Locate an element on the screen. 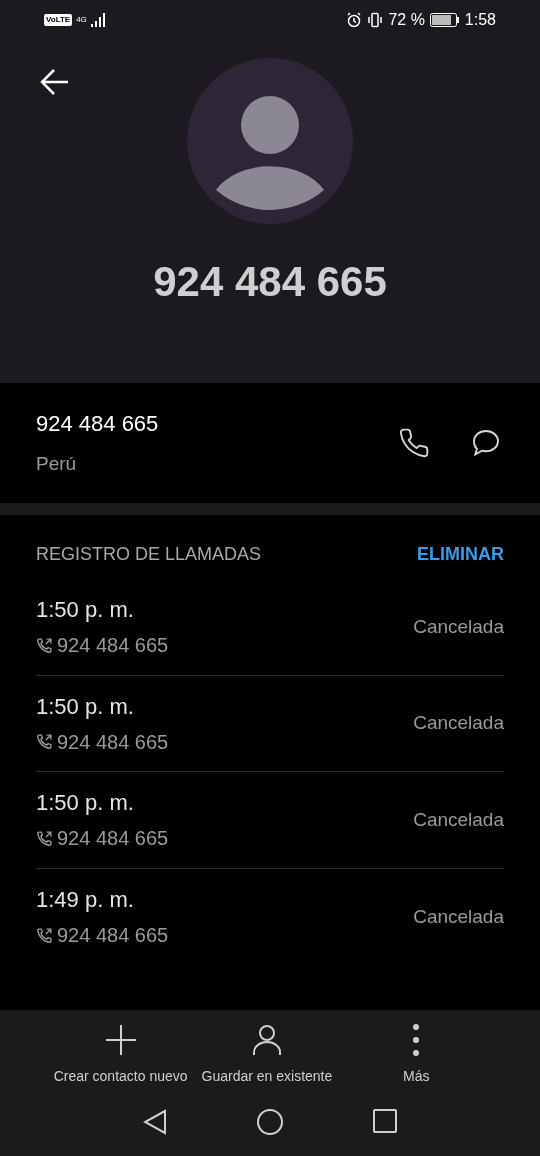  call-button is located at coordinates (414, 443).